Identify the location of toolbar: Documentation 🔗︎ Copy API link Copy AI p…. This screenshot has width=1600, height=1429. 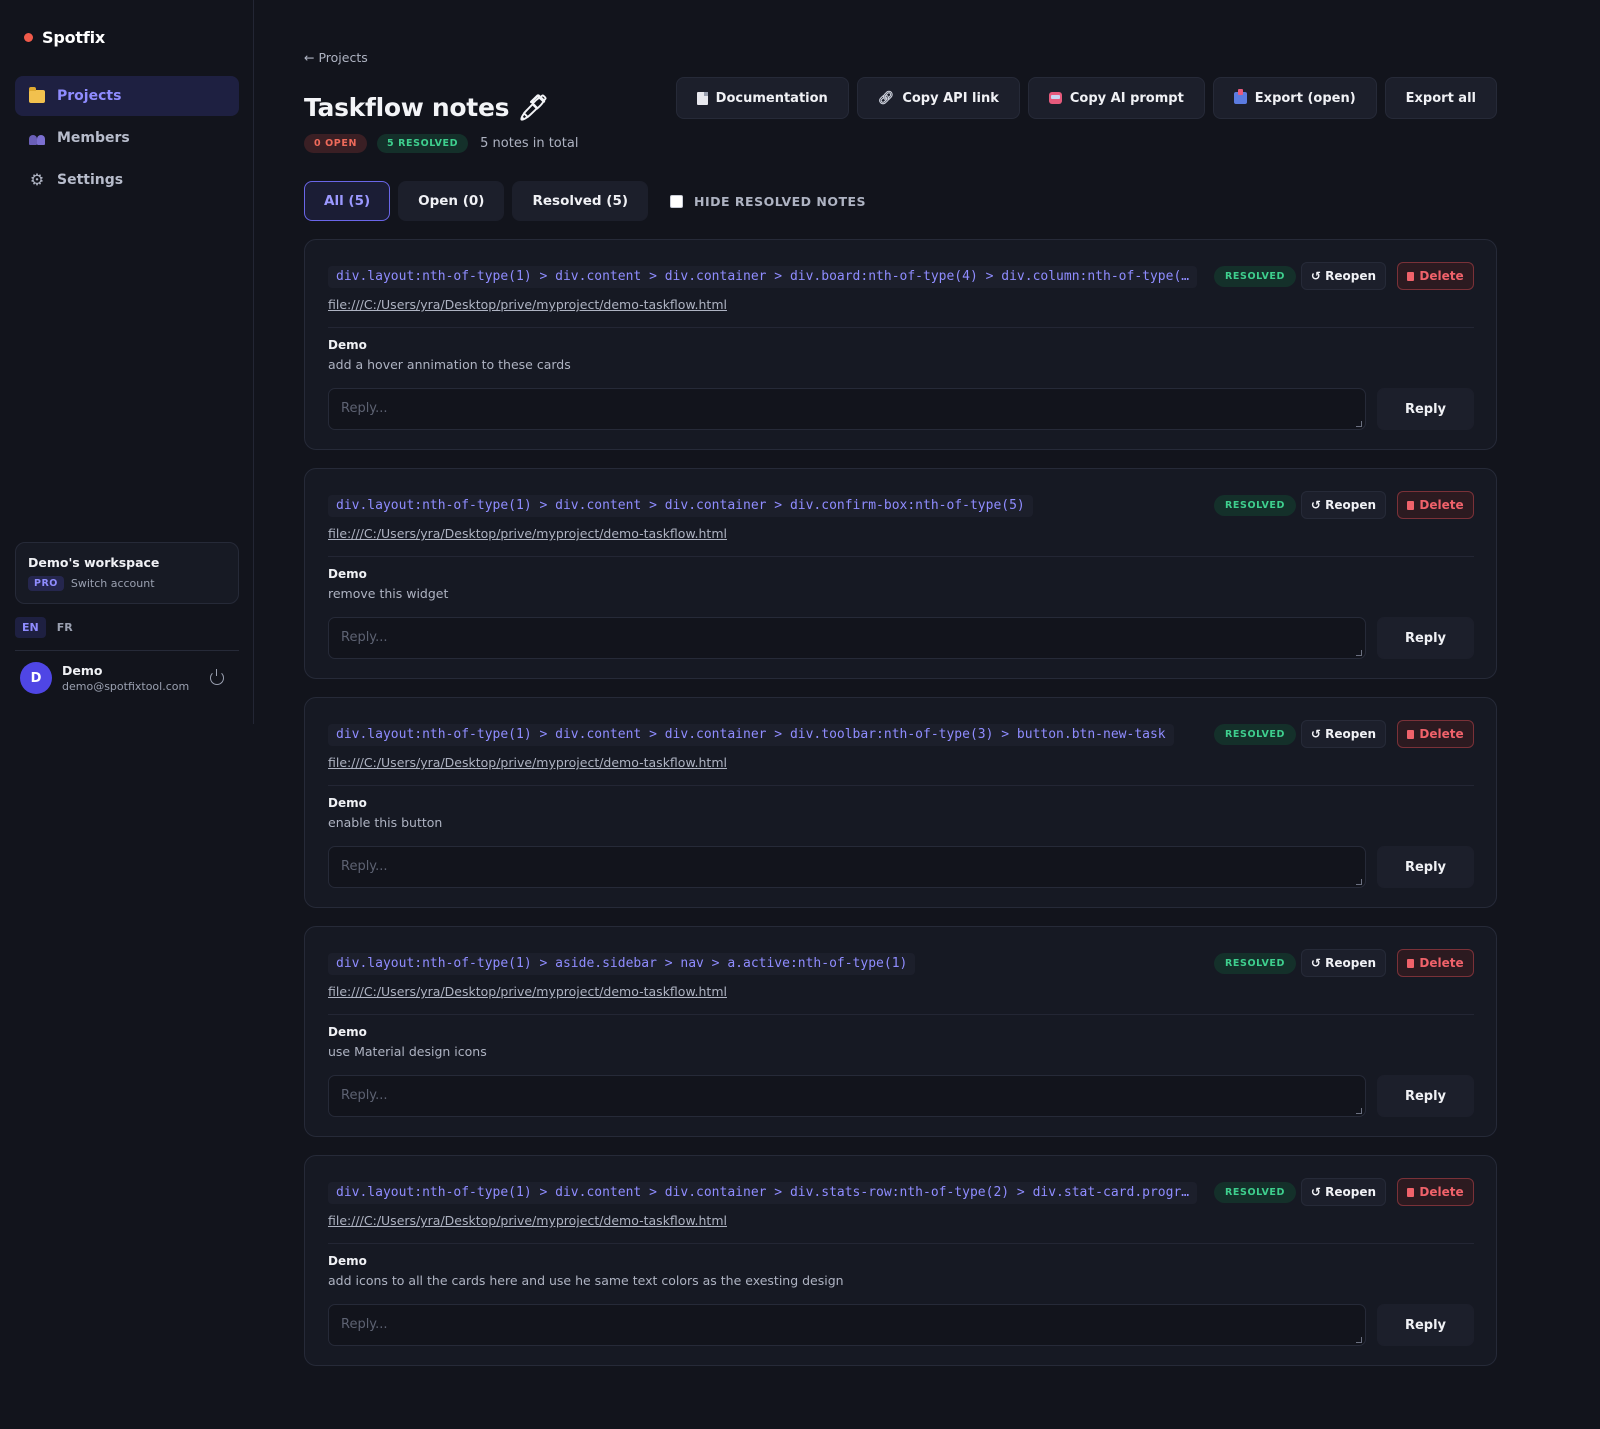
(1086, 98).